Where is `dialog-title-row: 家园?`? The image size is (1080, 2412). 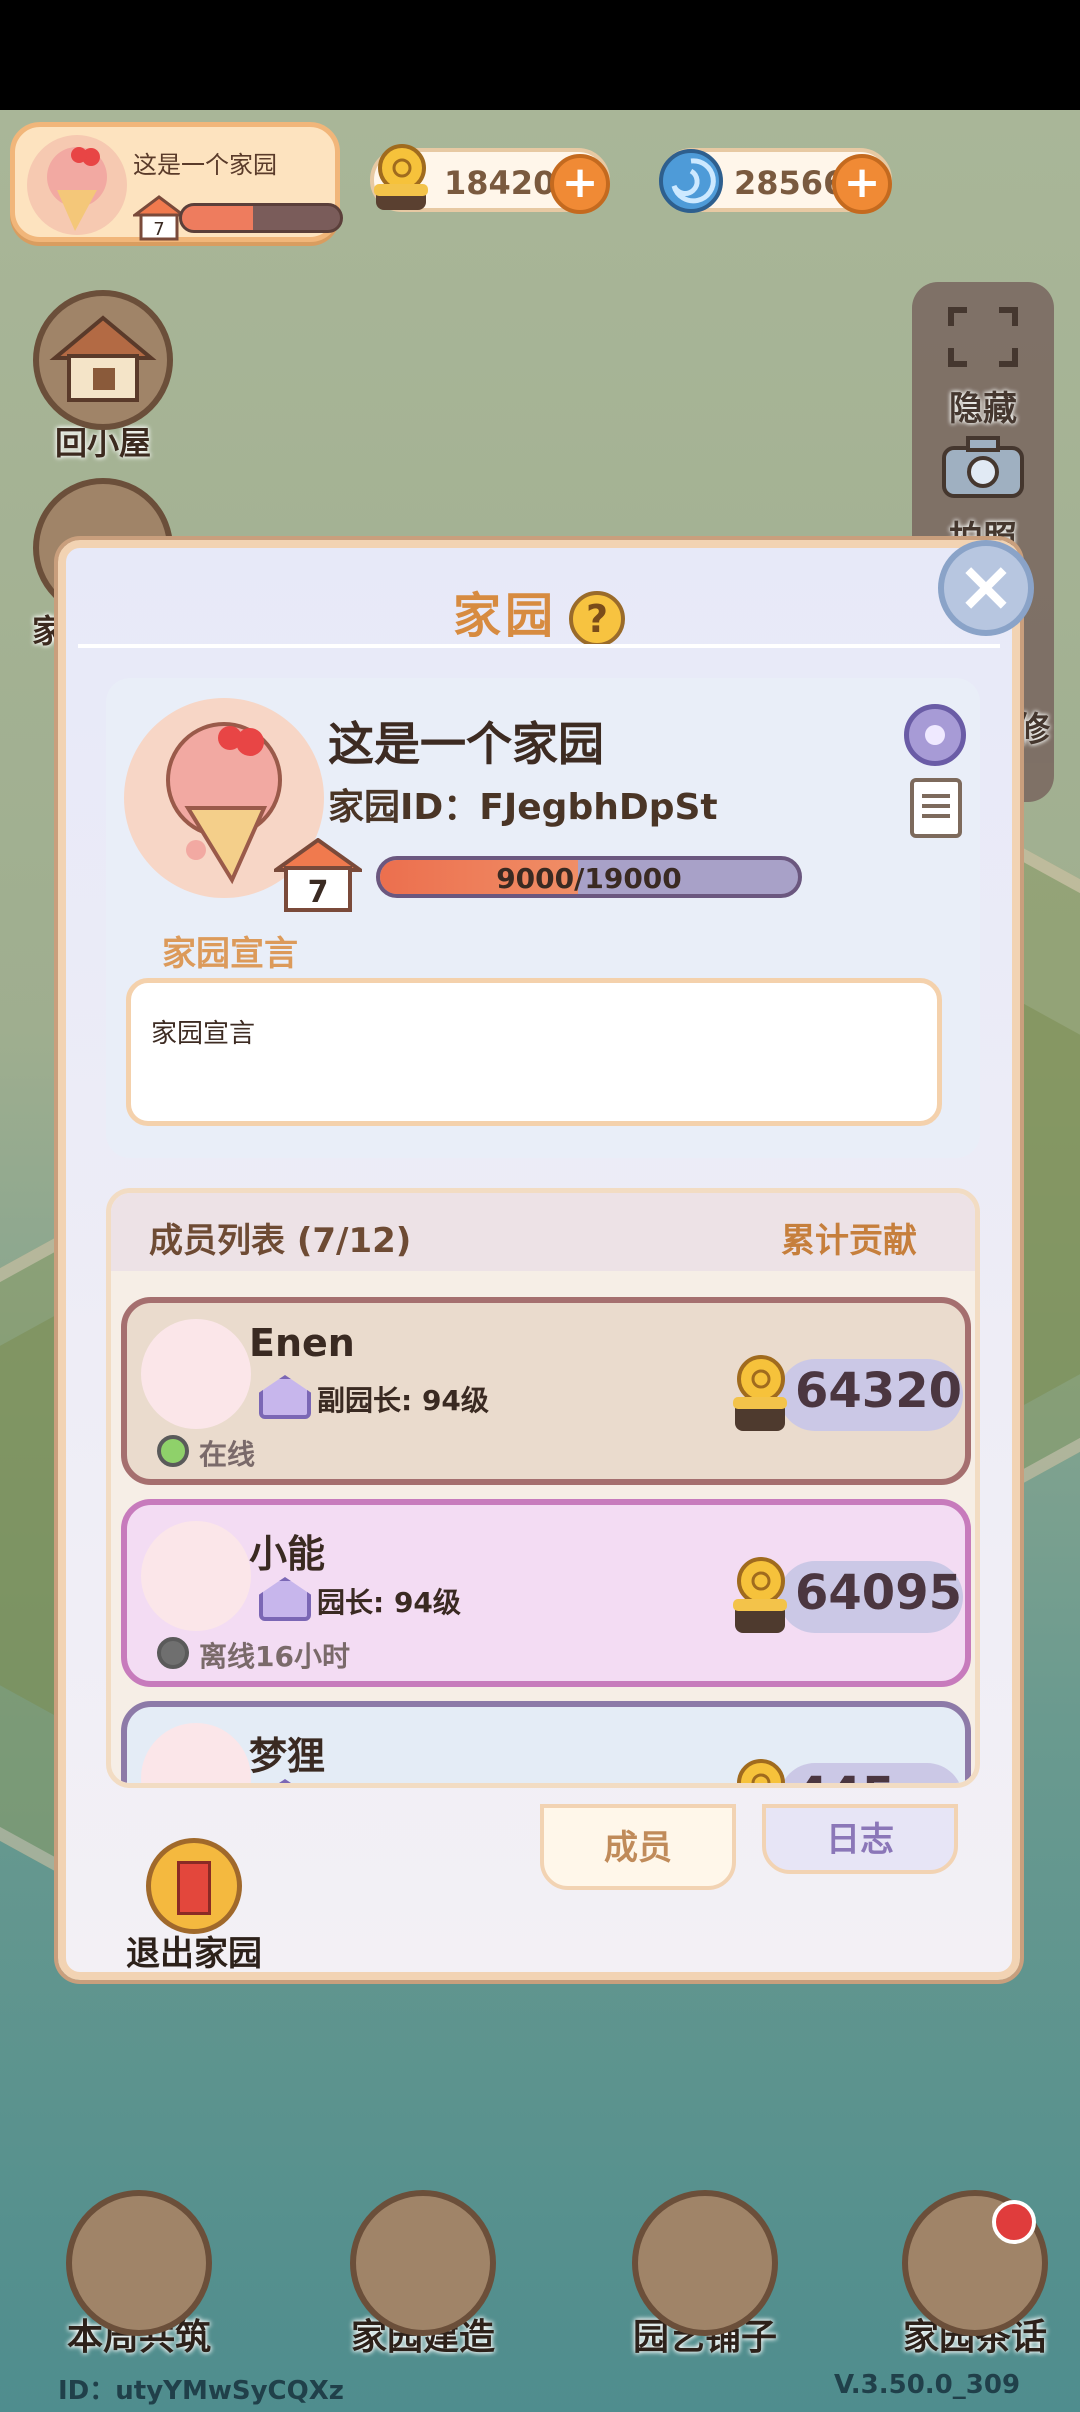
dialog-title-row: 家园? is located at coordinates (539, 611).